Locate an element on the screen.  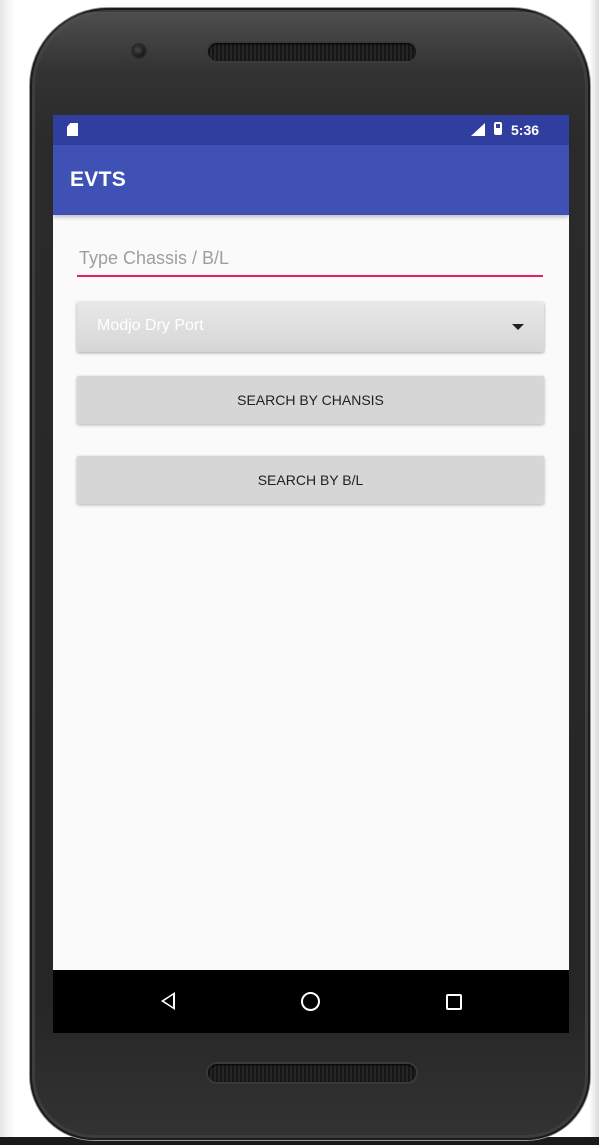
home-icon is located at coordinates (310, 1001).